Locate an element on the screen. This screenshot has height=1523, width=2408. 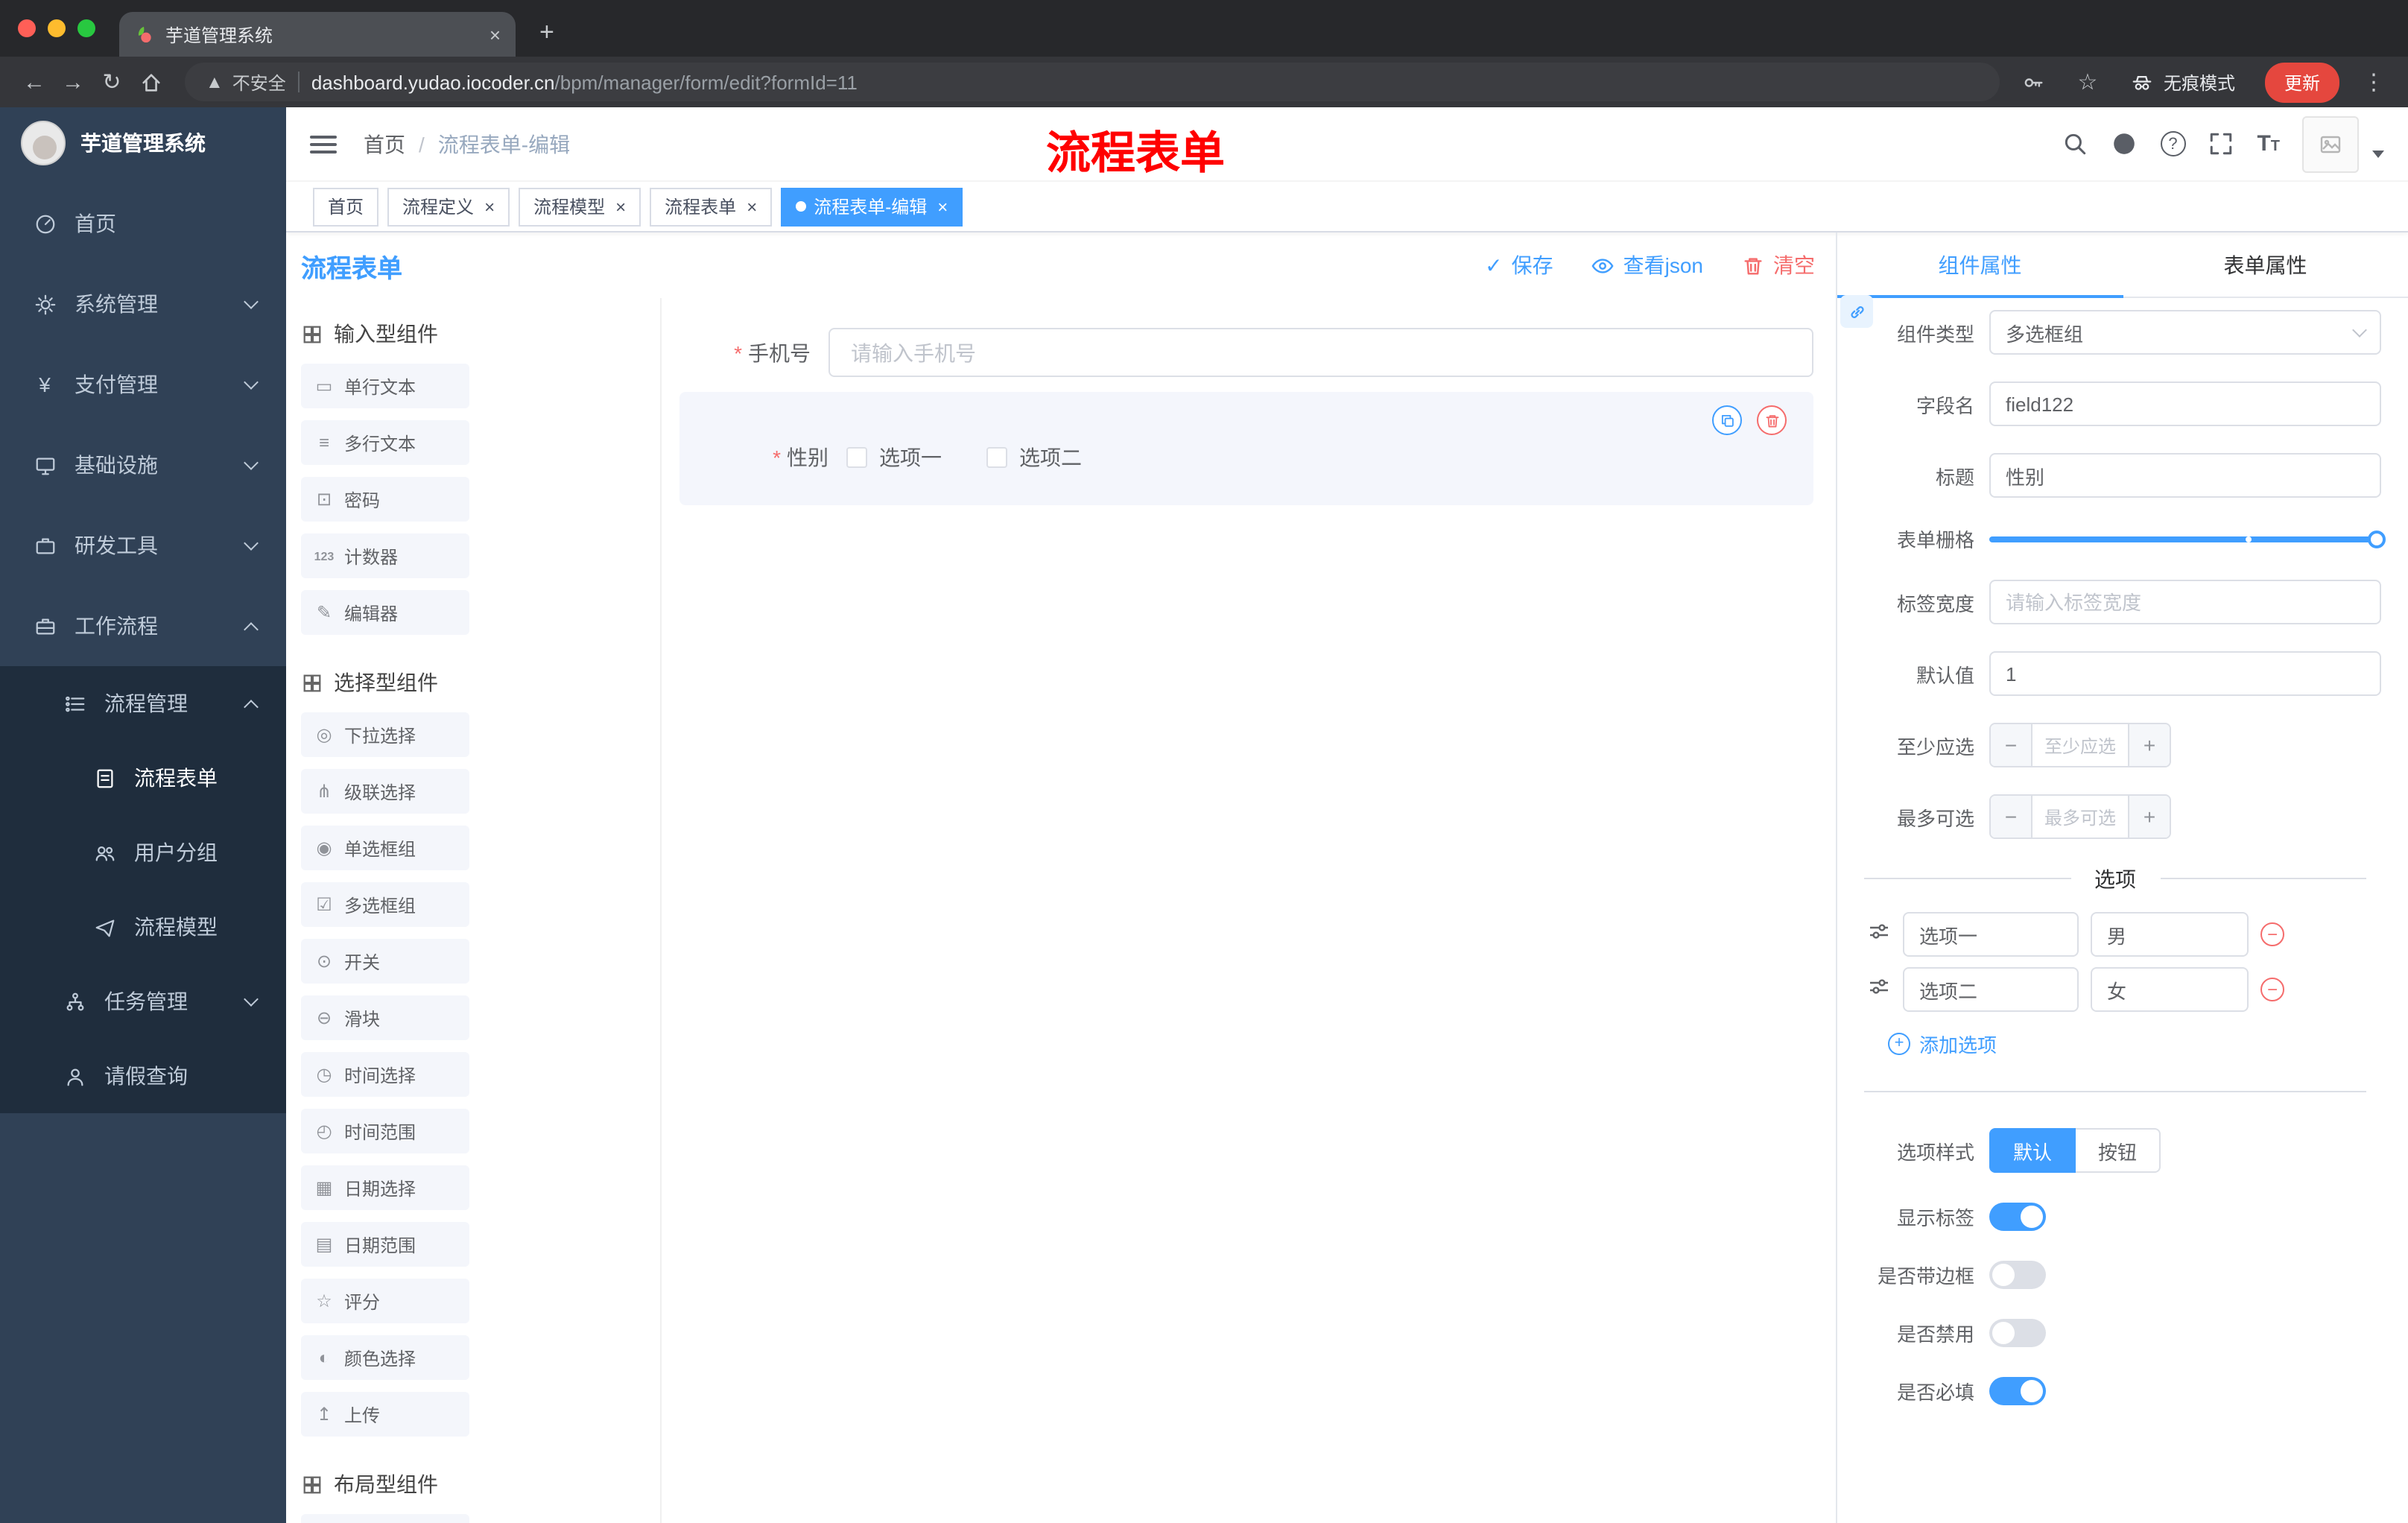
field-name-input is located at coordinates (2185, 404).